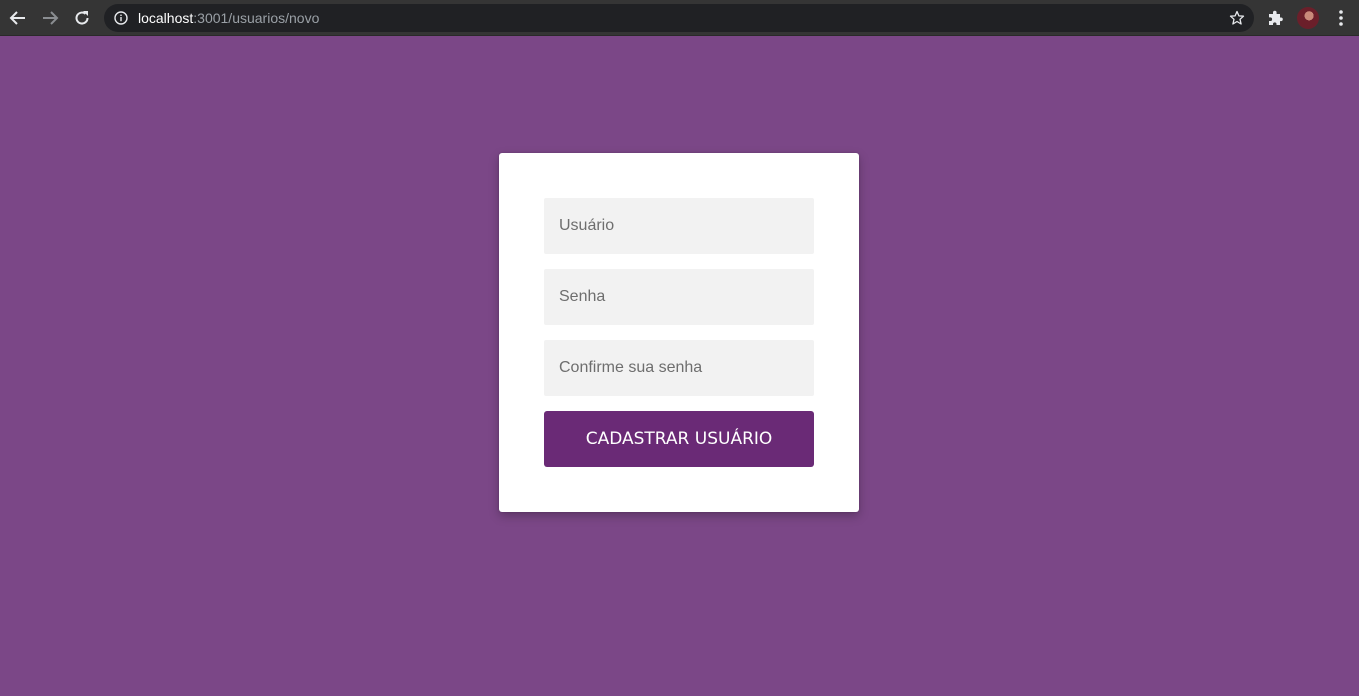 The height and width of the screenshot is (696, 1359). What do you see at coordinates (1308, 18) in the screenshot?
I see `avatar` at bounding box center [1308, 18].